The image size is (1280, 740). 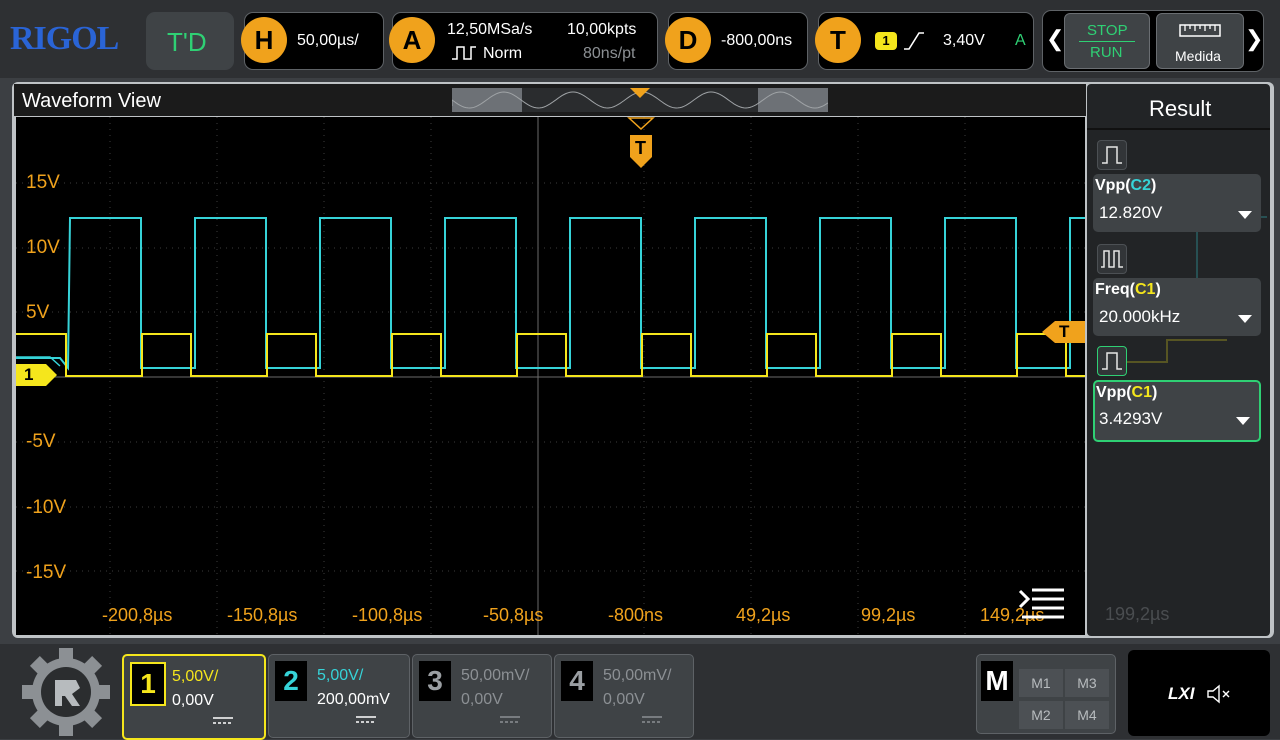 I want to click on trigger-level: 3,40V, so click(x=964, y=40).